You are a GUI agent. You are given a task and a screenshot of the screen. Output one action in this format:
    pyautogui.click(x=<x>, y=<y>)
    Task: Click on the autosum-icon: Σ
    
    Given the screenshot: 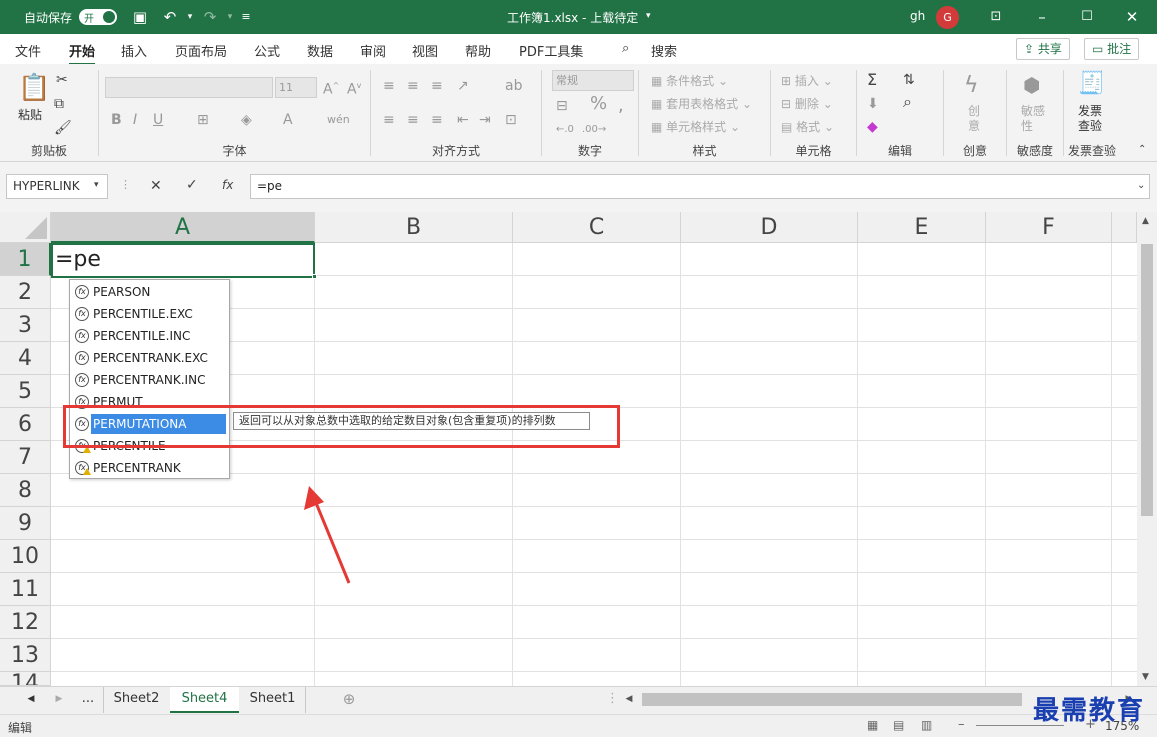 What is the action you would take?
    pyautogui.click(x=872, y=80)
    